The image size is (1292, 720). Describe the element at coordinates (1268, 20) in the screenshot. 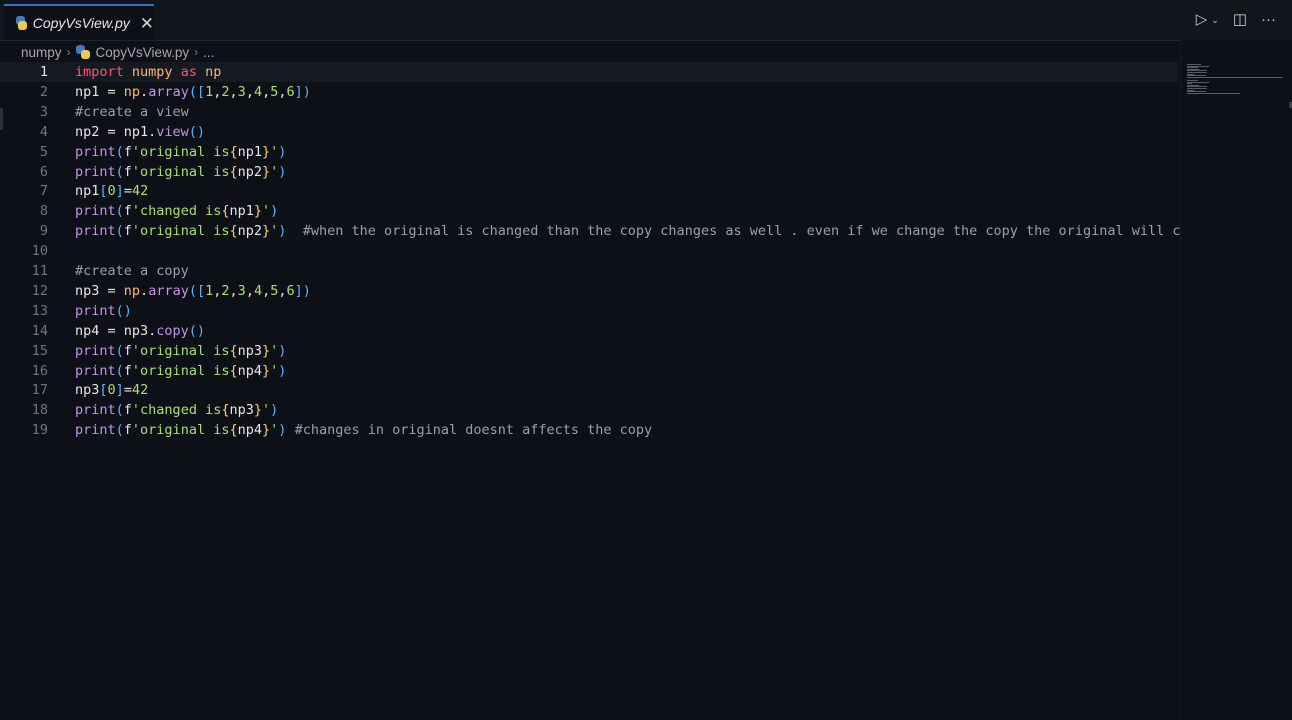

I see `more-actions-icon: ···` at that location.